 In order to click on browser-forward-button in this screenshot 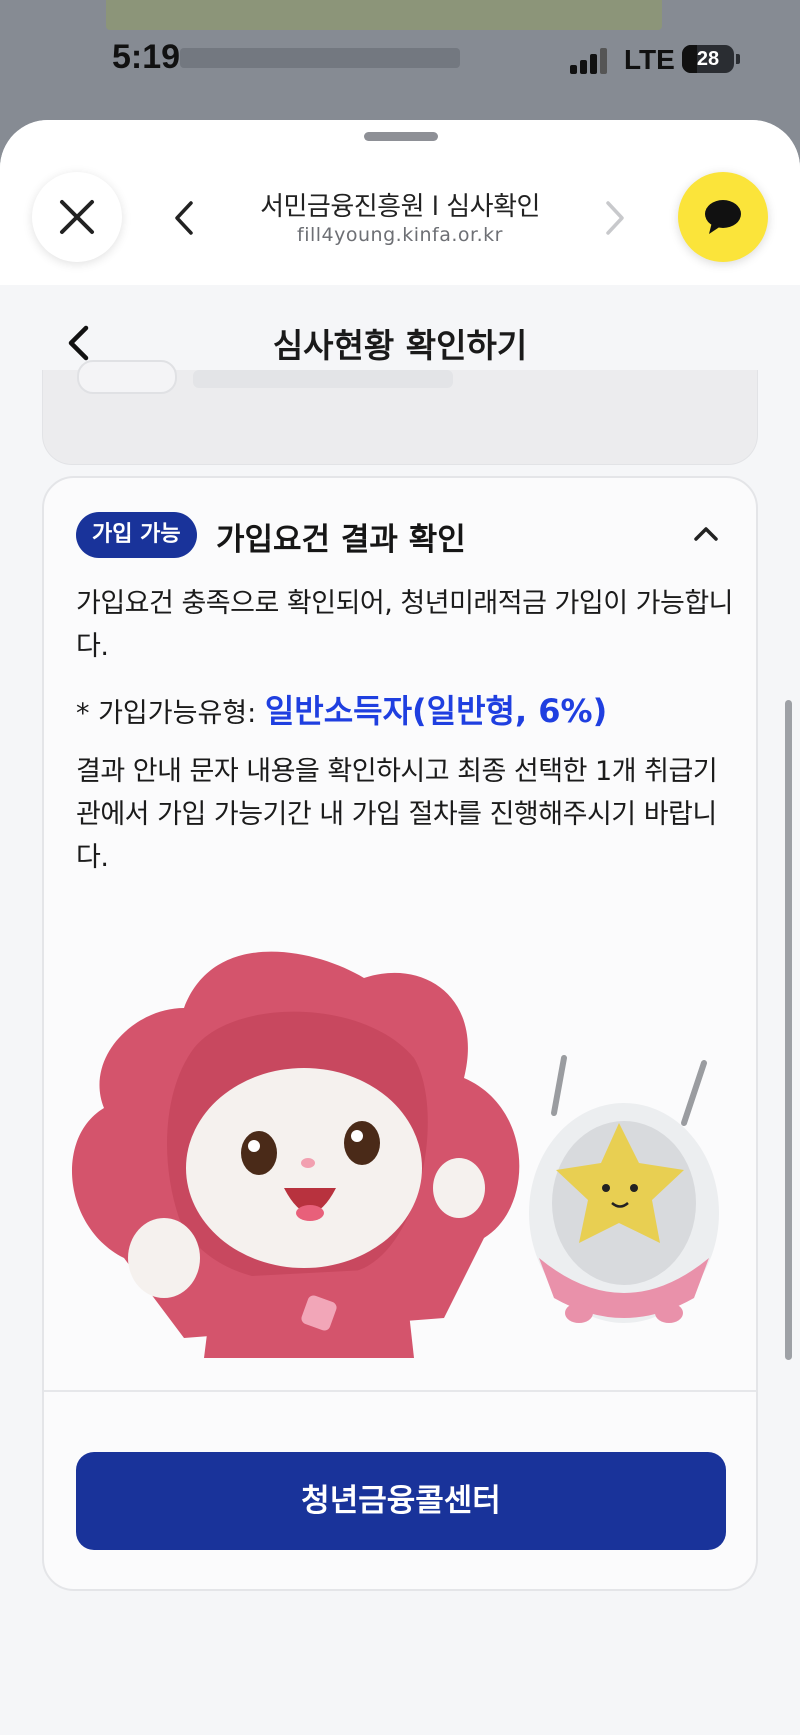, I will do `click(615, 218)`.